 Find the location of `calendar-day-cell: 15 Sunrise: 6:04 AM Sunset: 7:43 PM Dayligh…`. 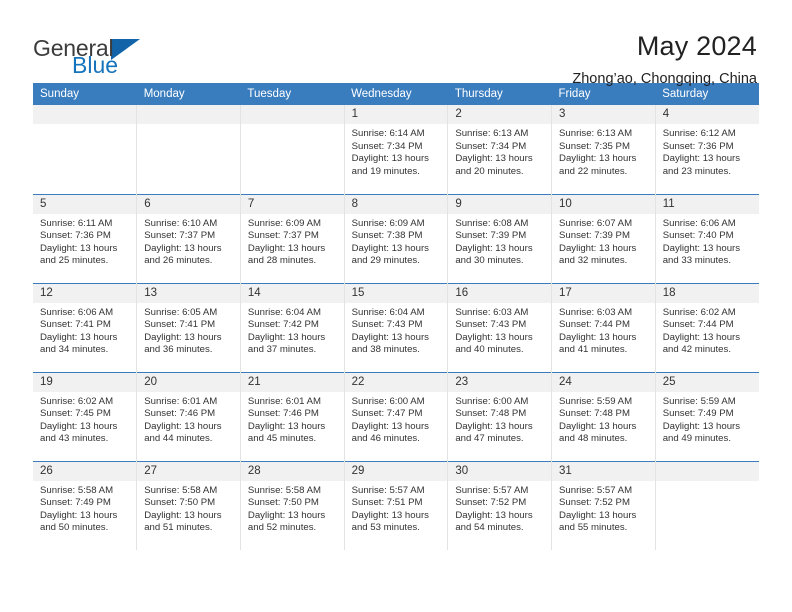

calendar-day-cell: 15 Sunrise: 6:04 AM Sunset: 7:43 PM Dayligh… is located at coordinates (395, 327).